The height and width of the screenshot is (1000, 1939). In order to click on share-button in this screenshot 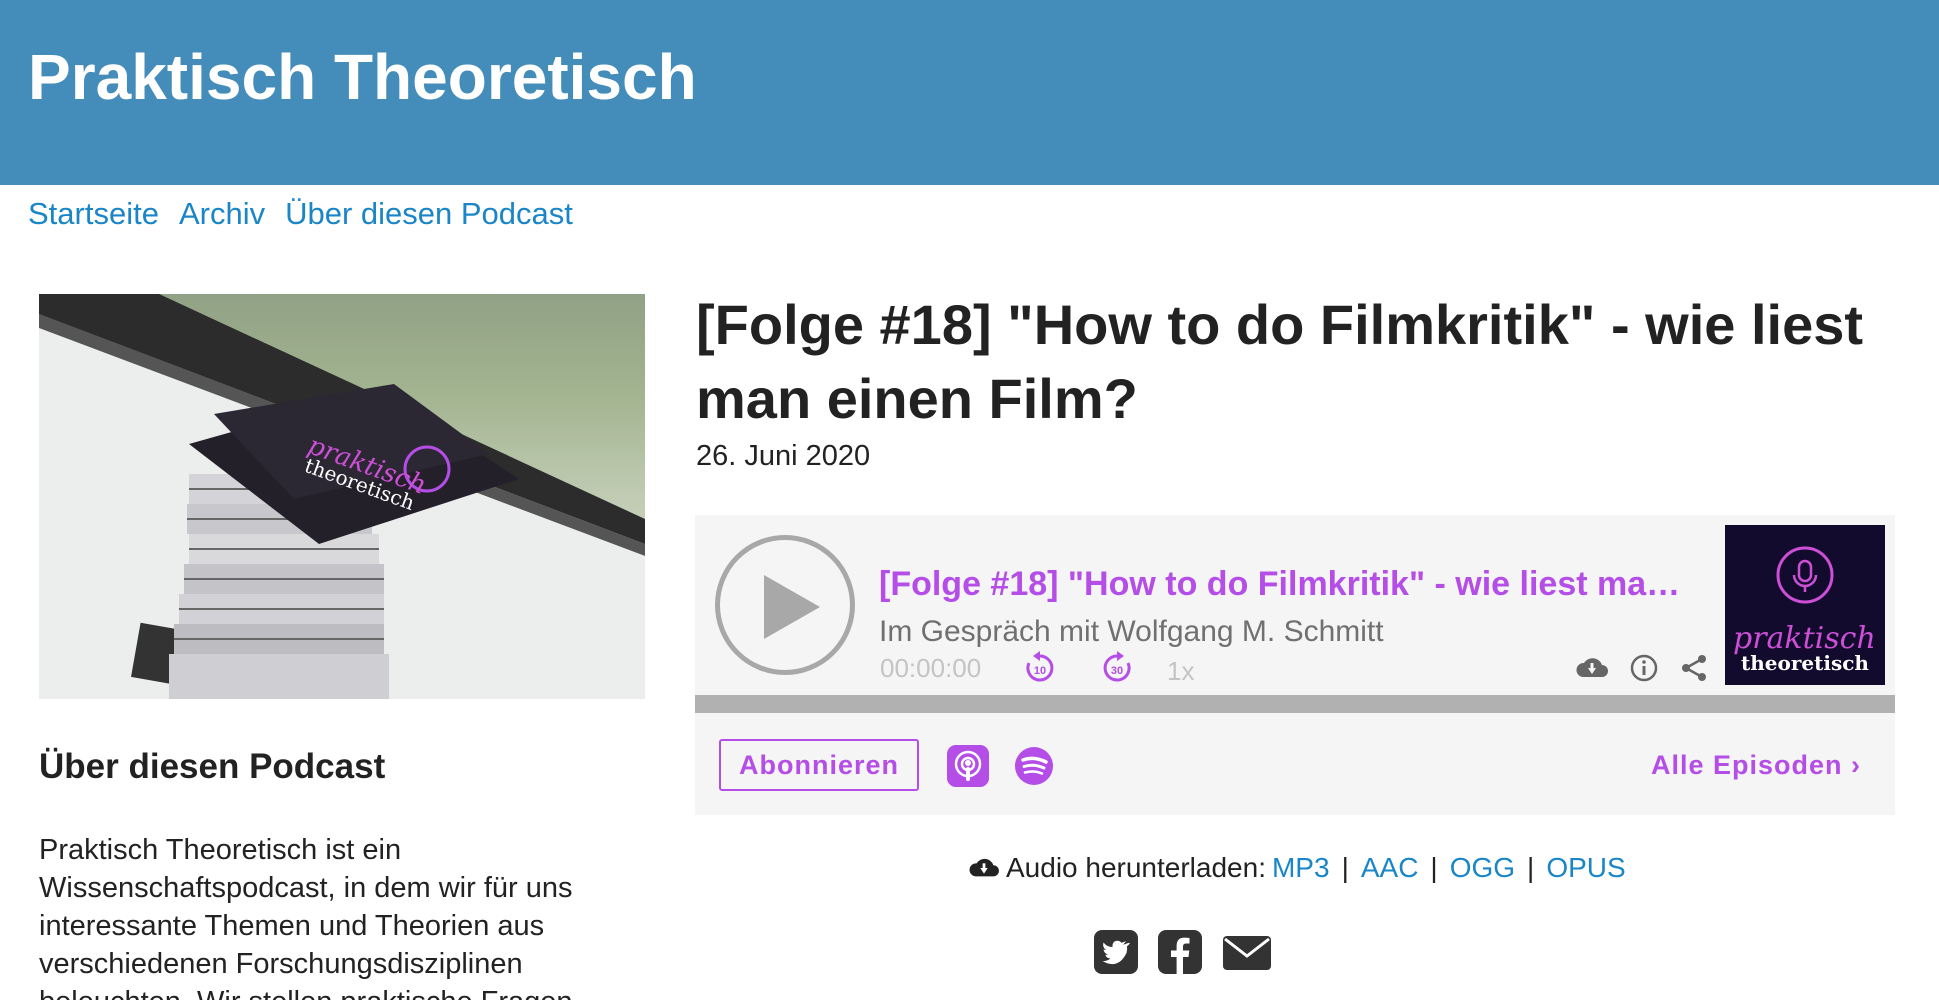, I will do `click(1694, 670)`.